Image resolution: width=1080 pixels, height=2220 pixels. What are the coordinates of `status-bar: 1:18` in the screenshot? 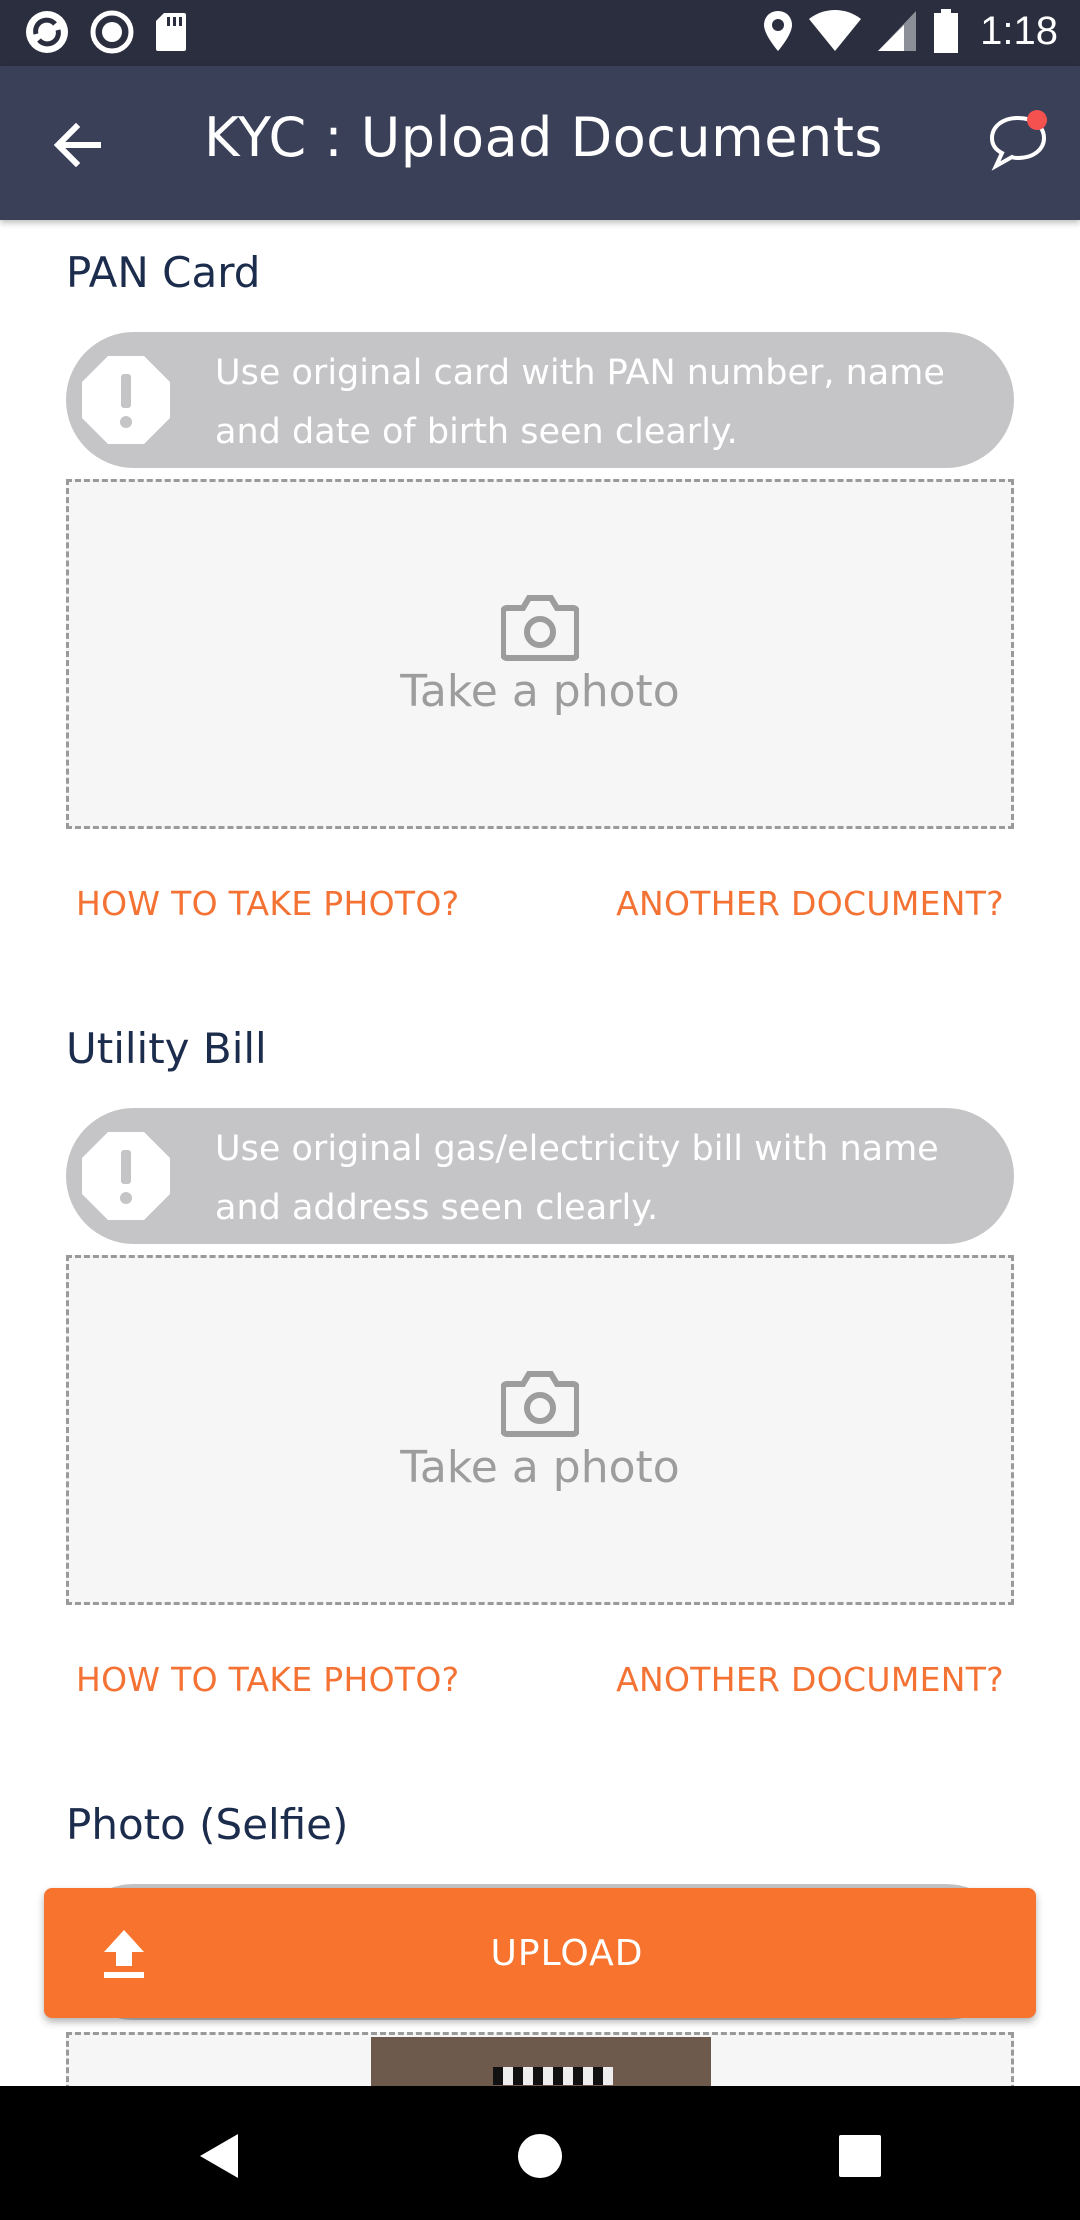 It's located at (540, 33).